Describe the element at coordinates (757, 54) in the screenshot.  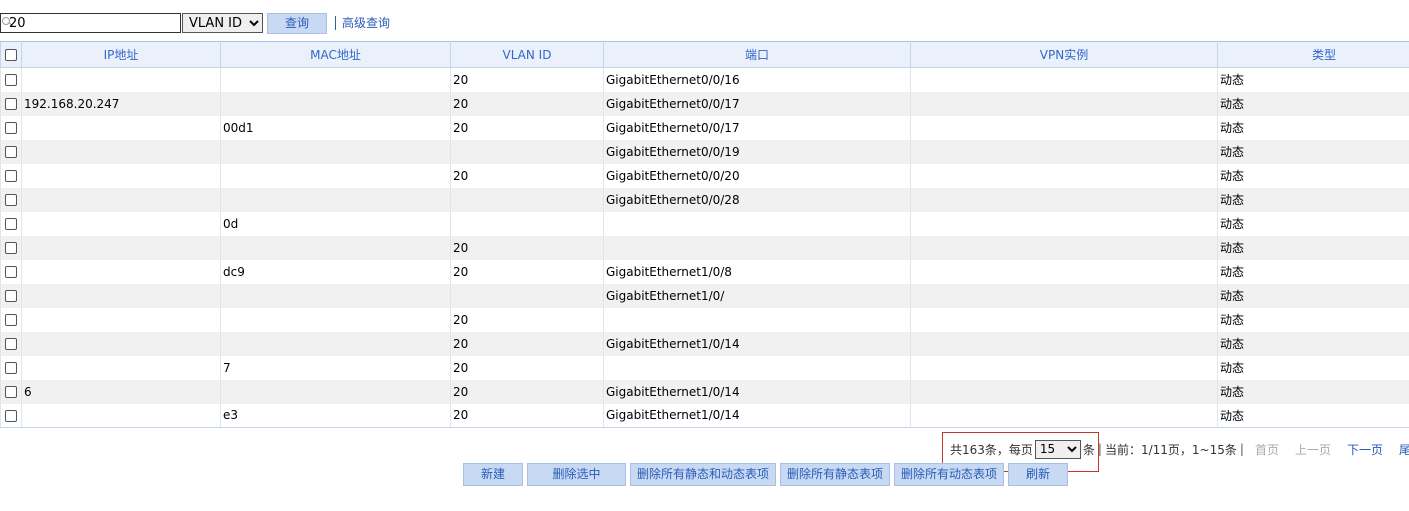
I see `header-port: 端口` at that location.